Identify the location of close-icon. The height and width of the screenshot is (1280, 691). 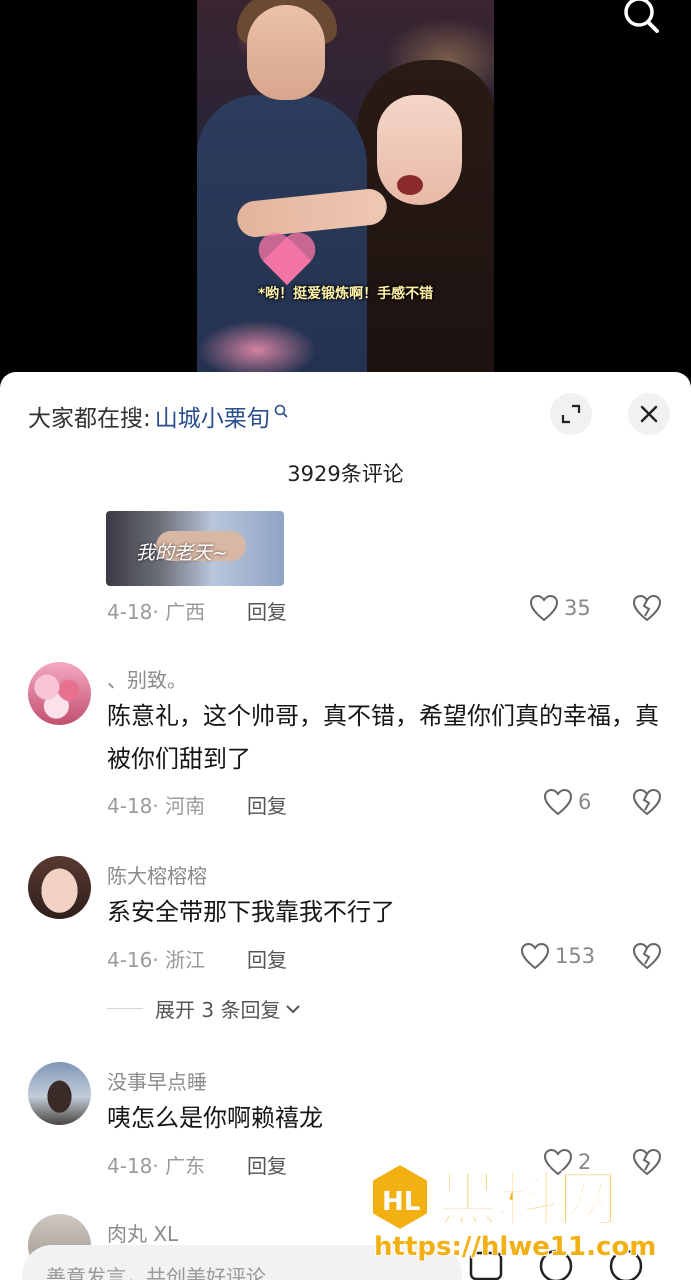
(649, 414).